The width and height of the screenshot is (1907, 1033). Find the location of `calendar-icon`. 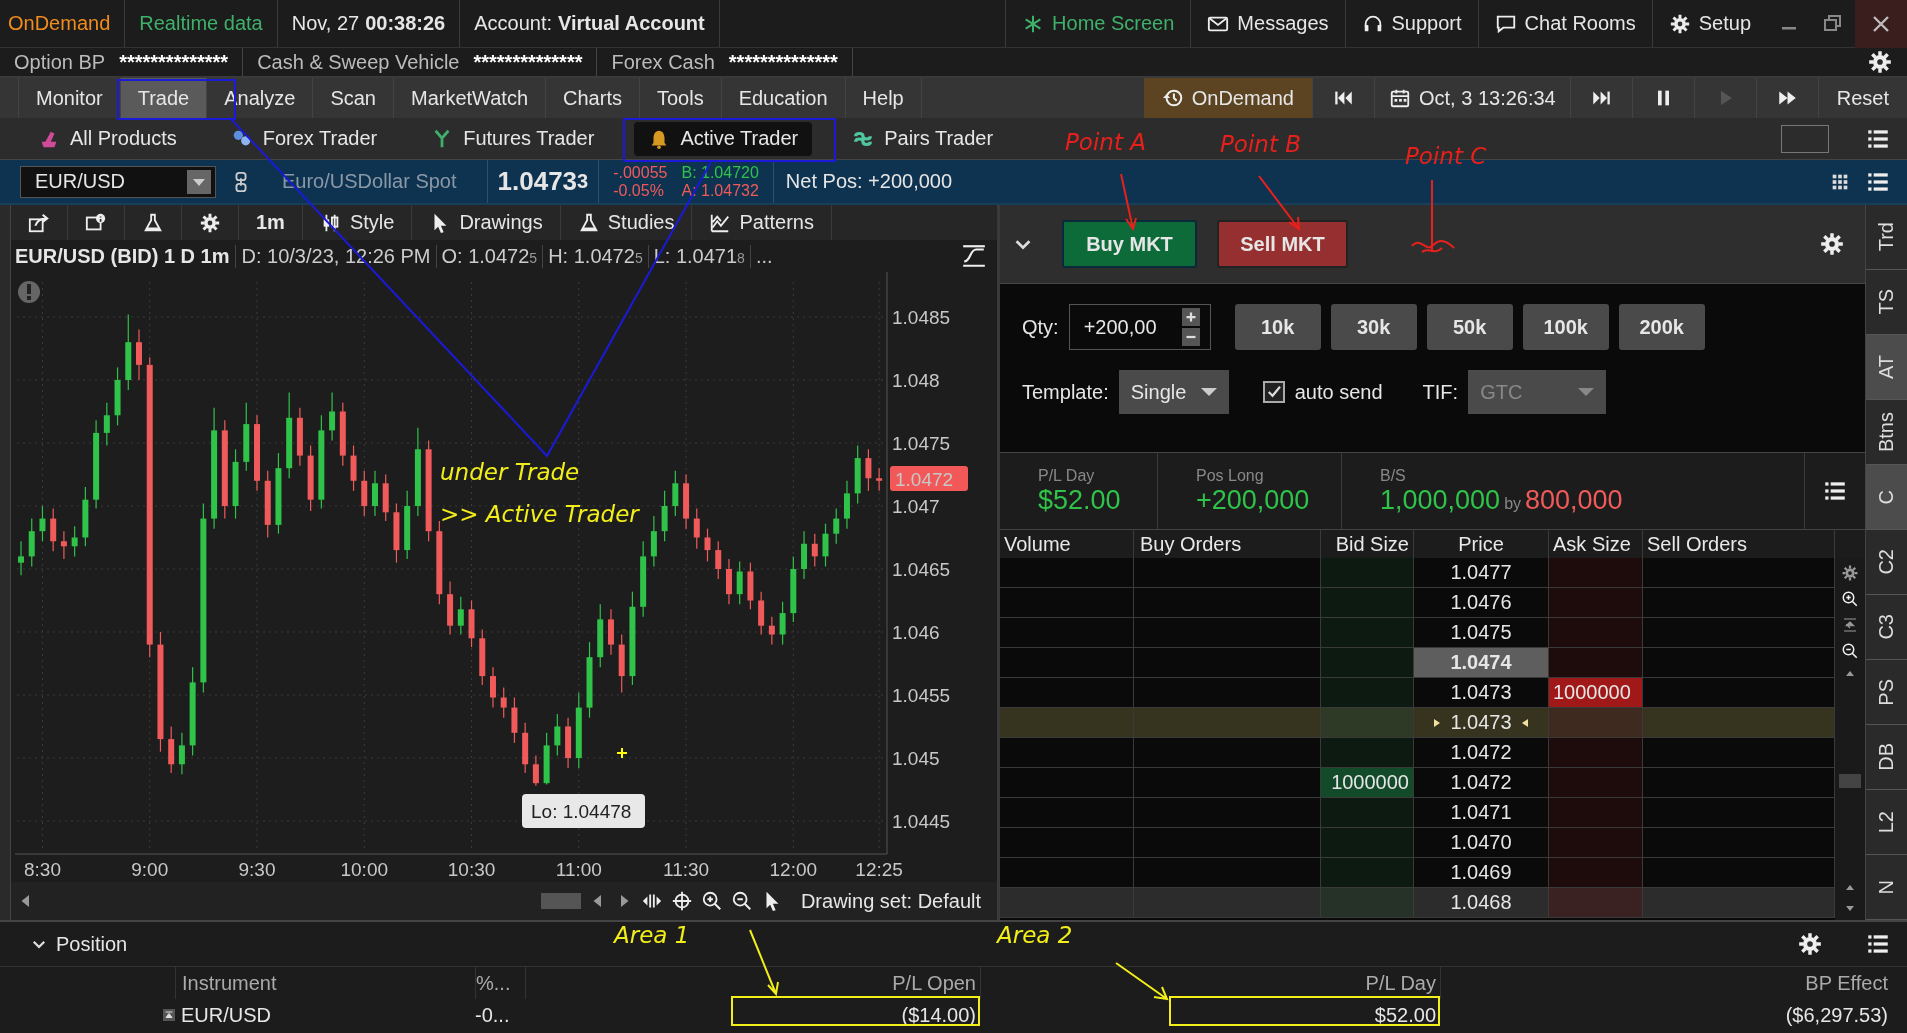

calendar-icon is located at coordinates (1400, 98).